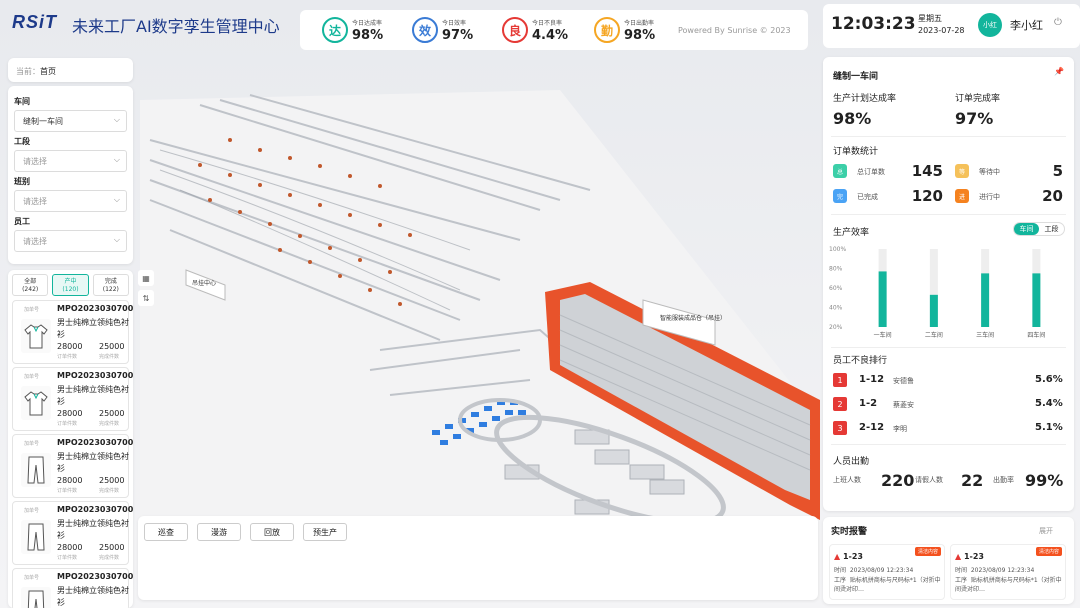 The image size is (1080, 608). Describe the element at coordinates (70, 175) in the screenshot. I see `filter-panel: 车间 缝制一车间 ⌵ 工段 请选择 ⌵ 班别 请选择 ⌵ 员工 请选择 ⌵` at that location.